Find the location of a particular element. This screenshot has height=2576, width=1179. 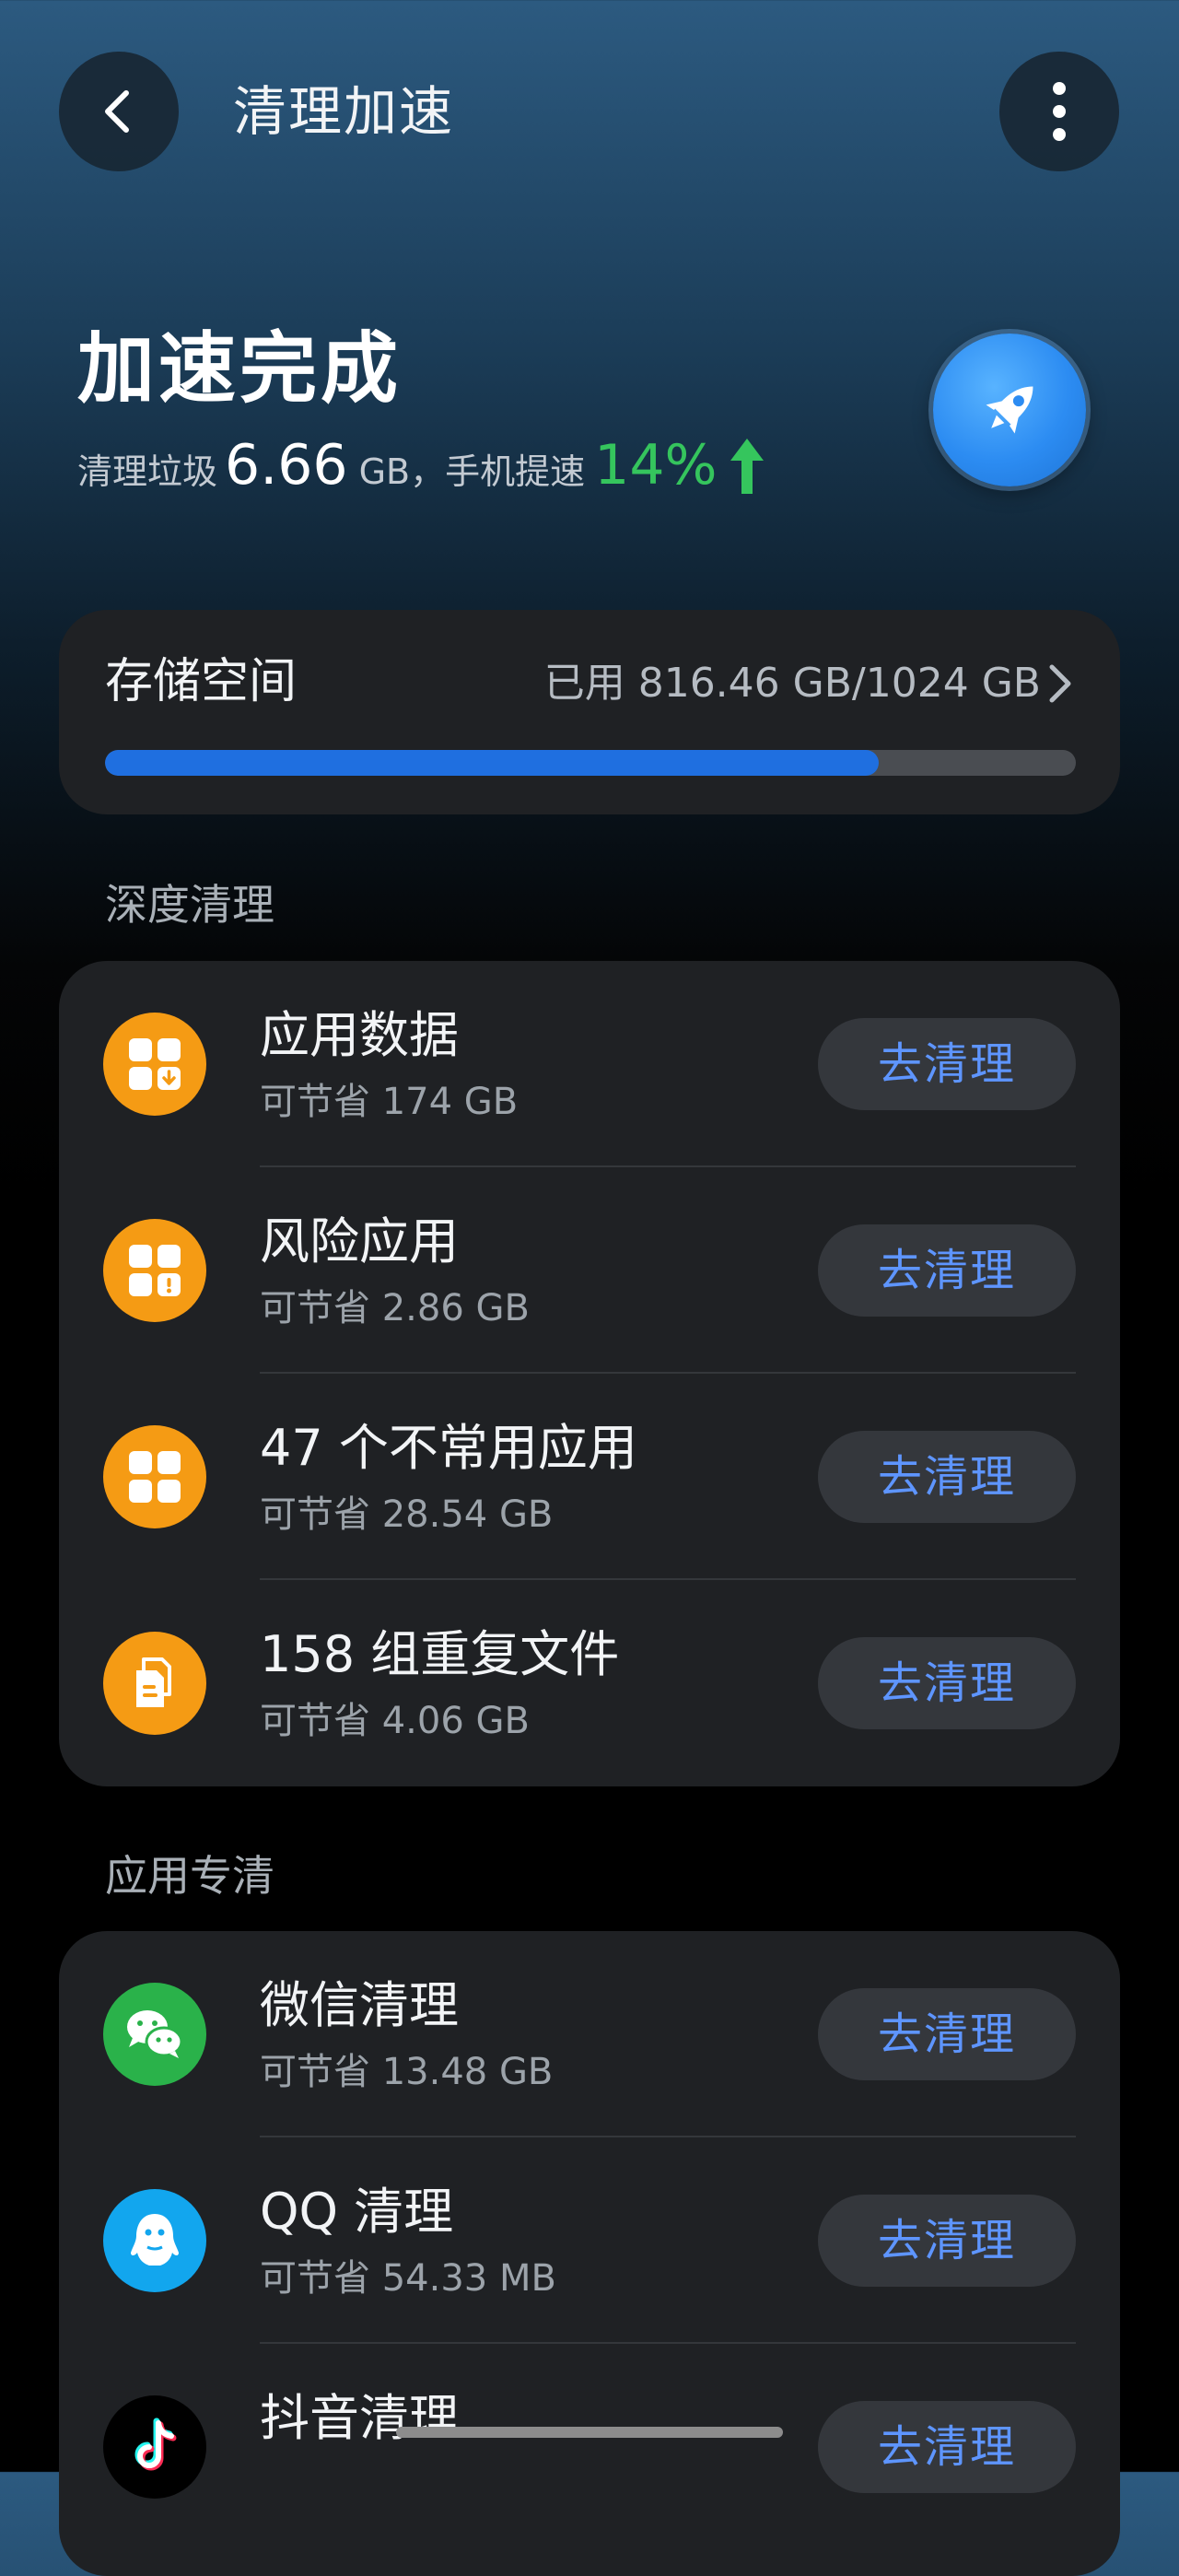

wechat-icon is located at coordinates (154, 2034).